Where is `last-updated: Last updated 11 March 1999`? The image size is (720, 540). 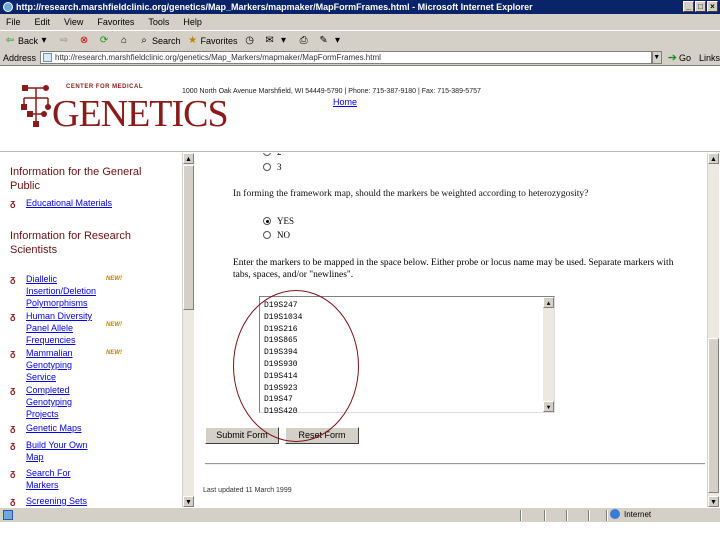 last-updated: Last updated 11 March 1999 is located at coordinates (247, 490).